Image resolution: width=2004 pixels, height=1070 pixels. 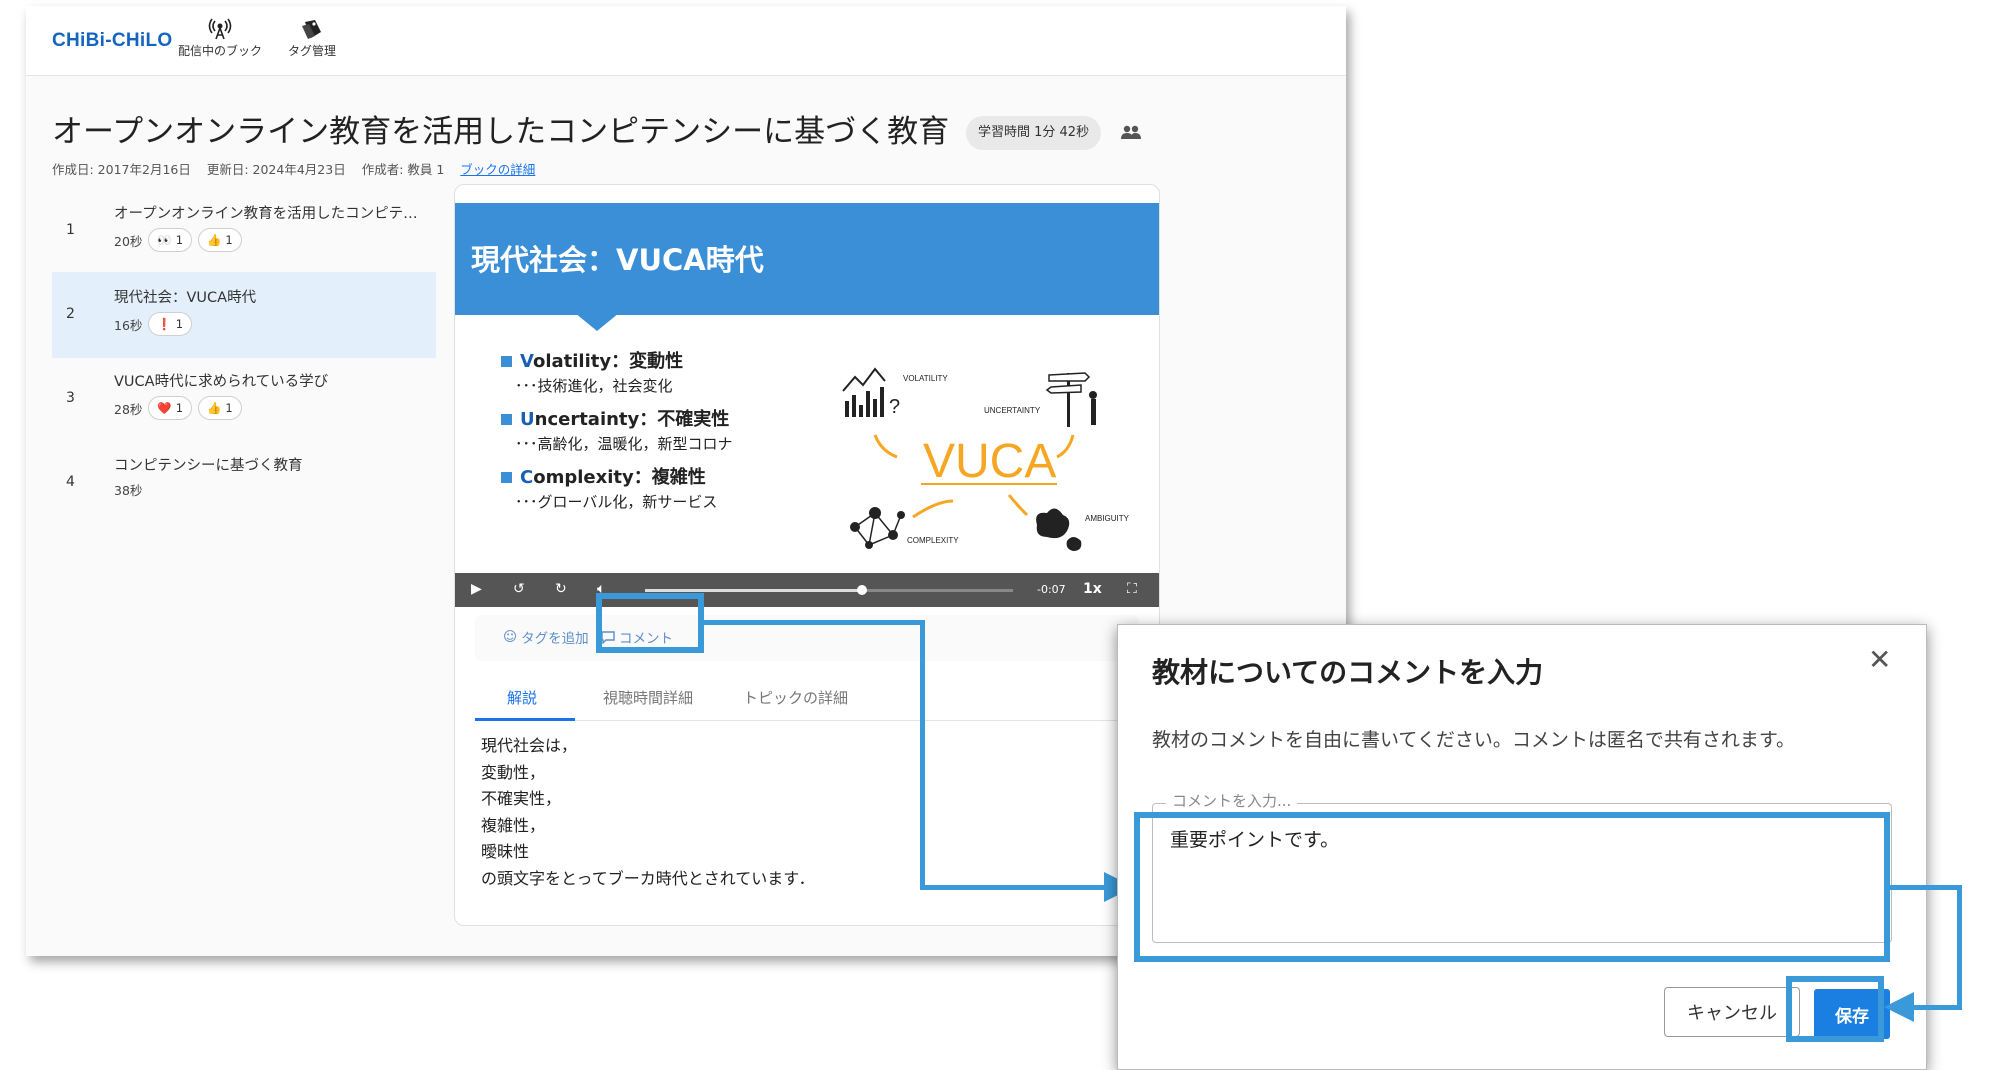 What do you see at coordinates (510, 637) in the screenshot?
I see `add-tag-icon: ☺` at bounding box center [510, 637].